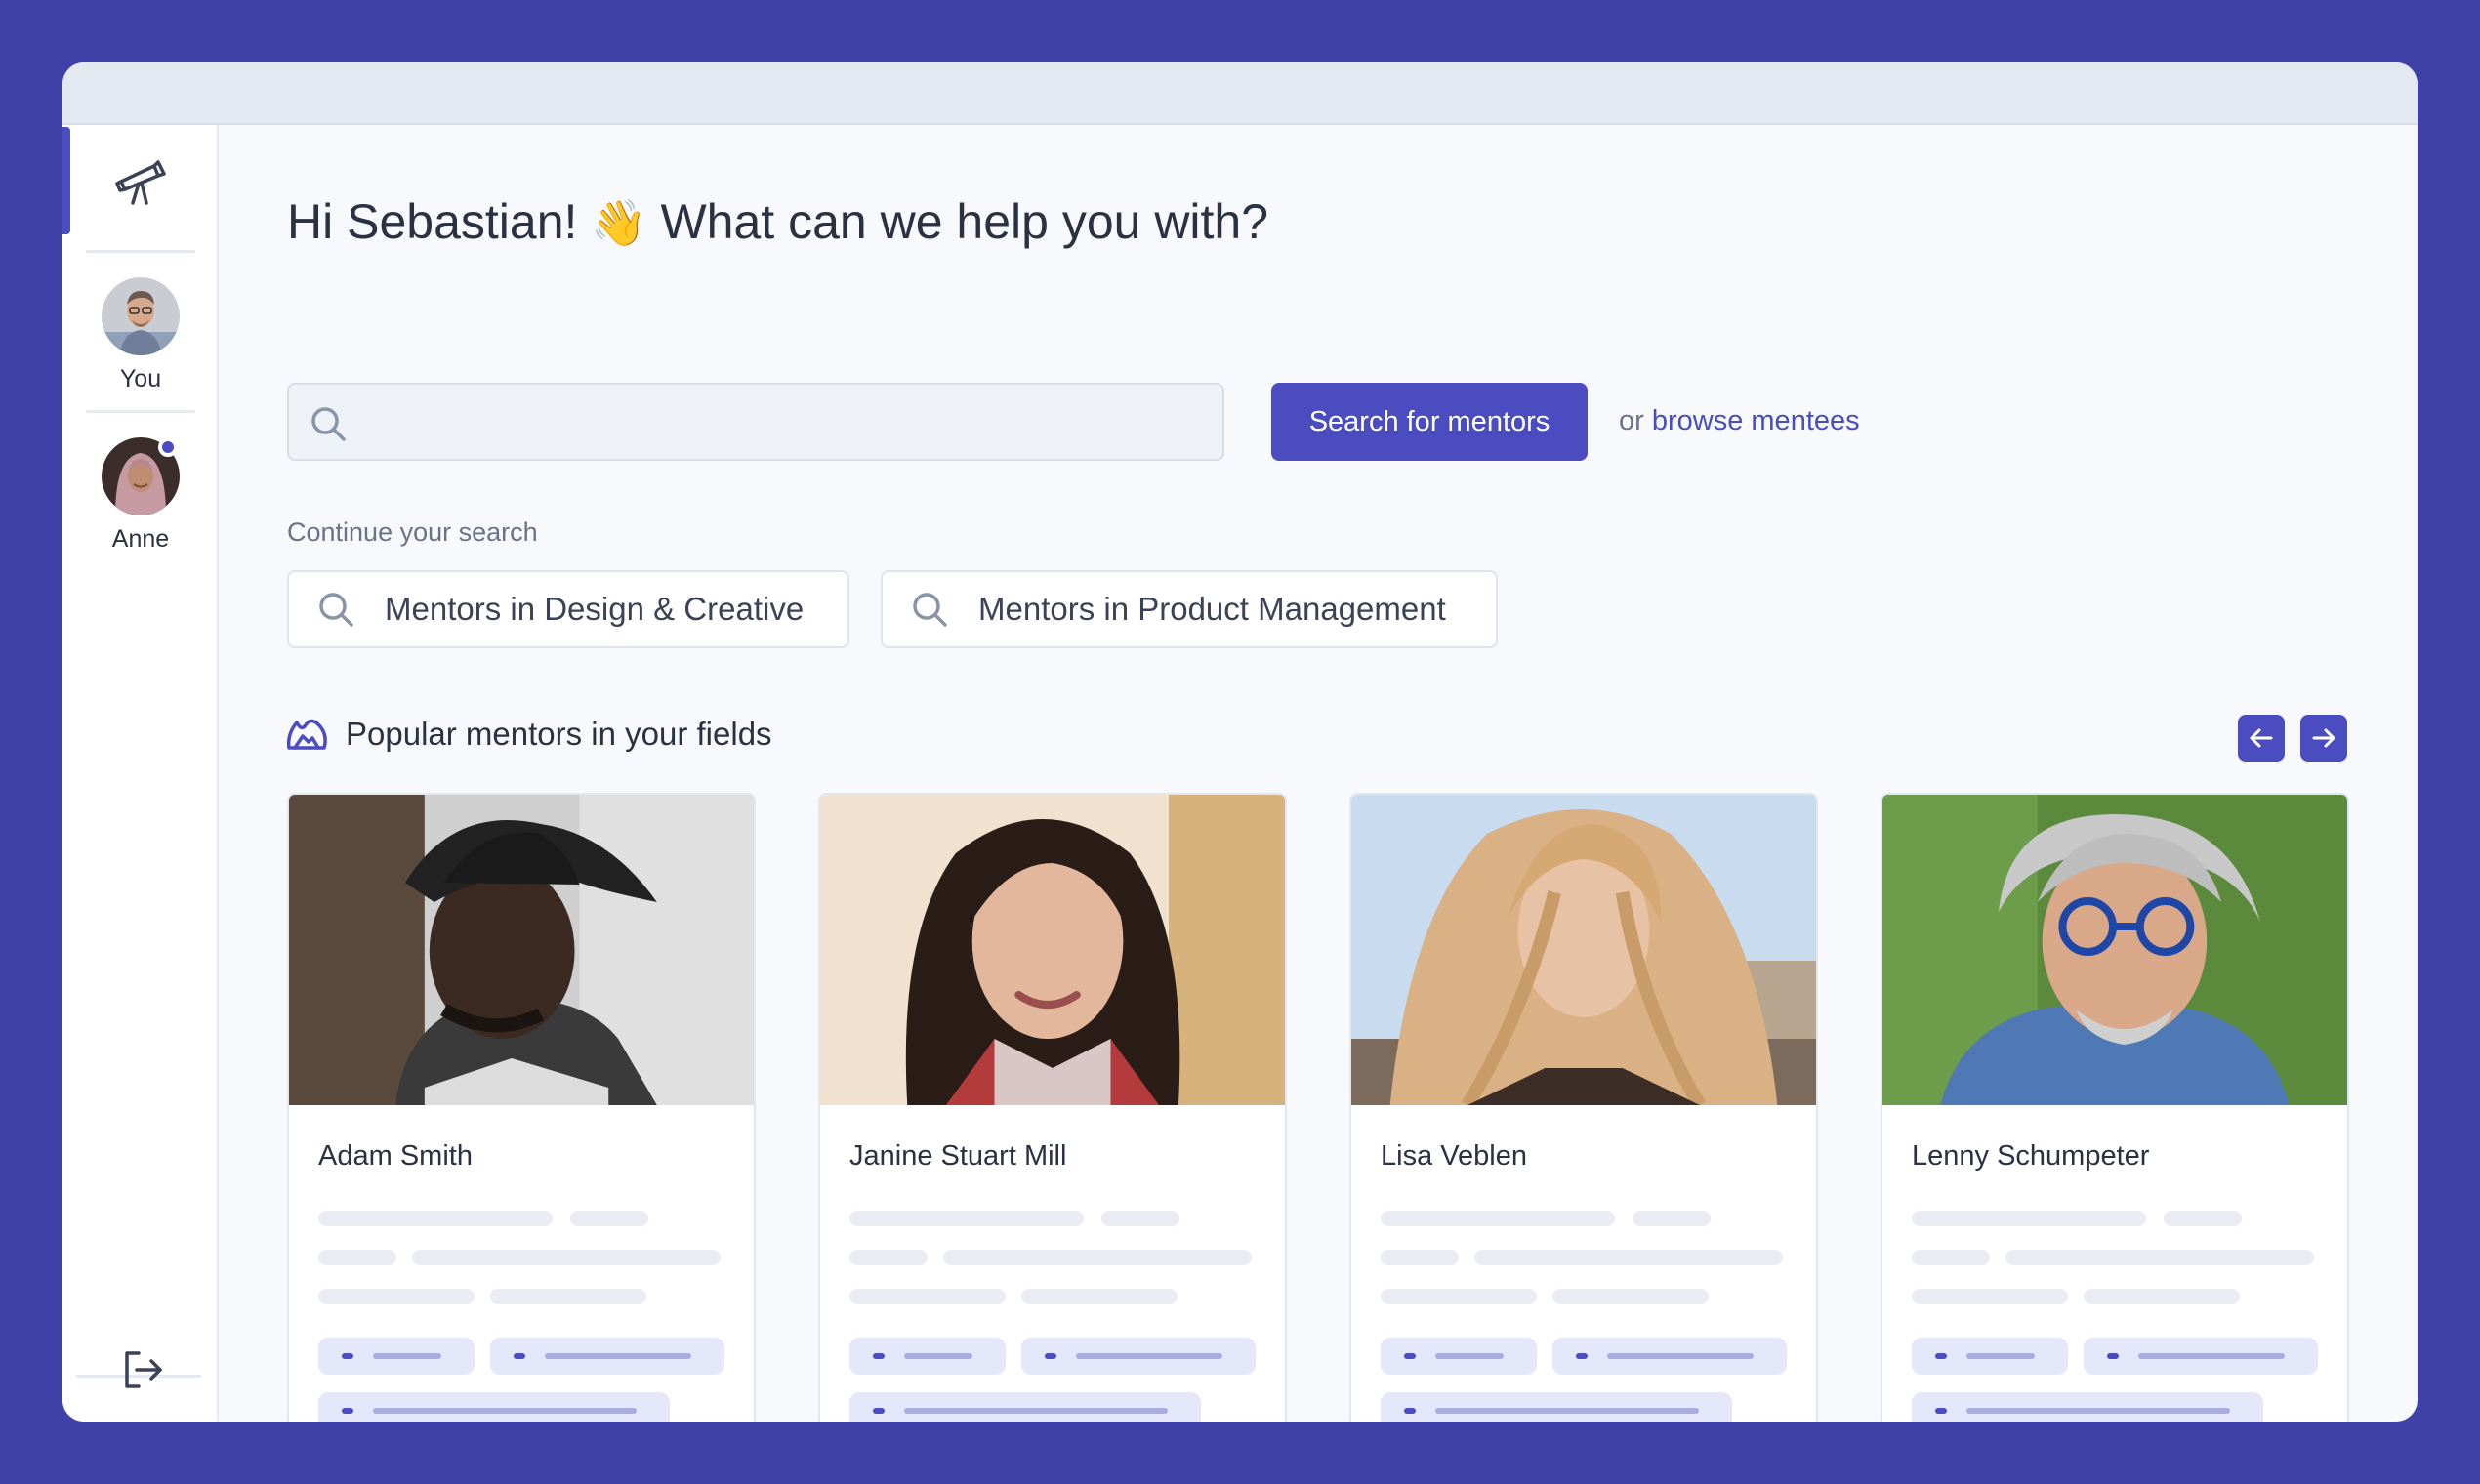 The width and height of the screenshot is (2480, 1484). I want to click on browse-mentees: or browse mentees, so click(1739, 421).